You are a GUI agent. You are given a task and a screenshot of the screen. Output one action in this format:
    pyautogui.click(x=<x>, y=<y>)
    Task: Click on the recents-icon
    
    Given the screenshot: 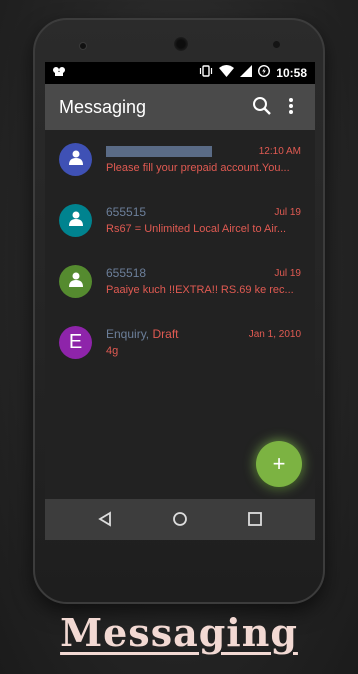 What is the action you would take?
    pyautogui.click(x=255, y=519)
    